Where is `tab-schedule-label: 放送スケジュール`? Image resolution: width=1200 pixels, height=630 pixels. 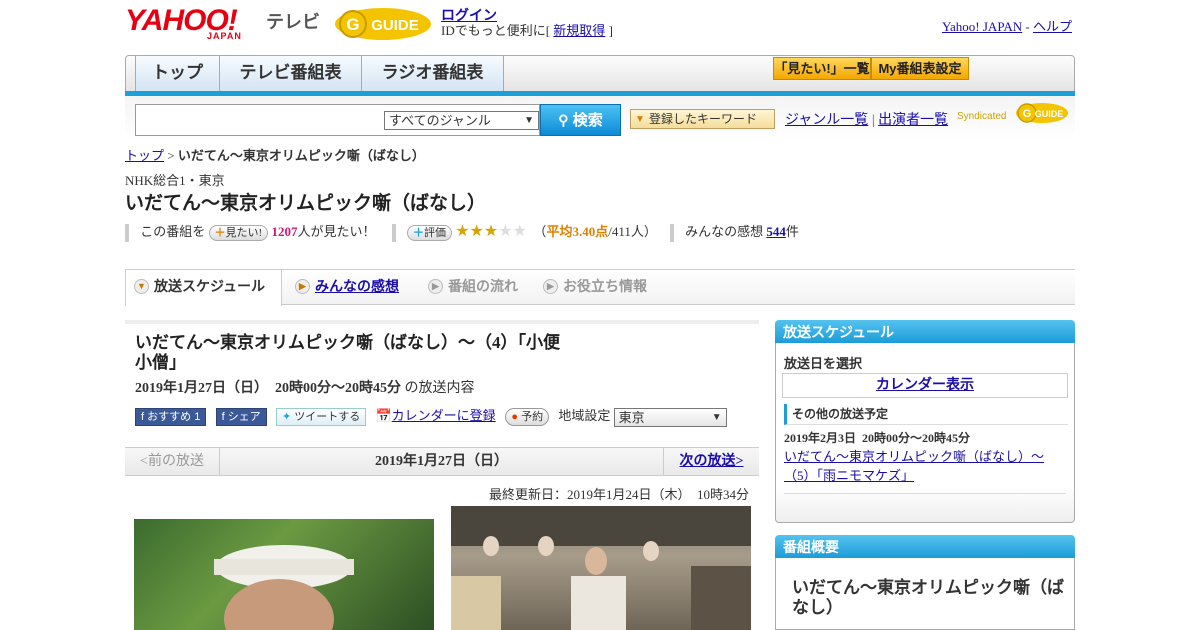 tab-schedule-label: 放送スケジュール is located at coordinates (210, 286).